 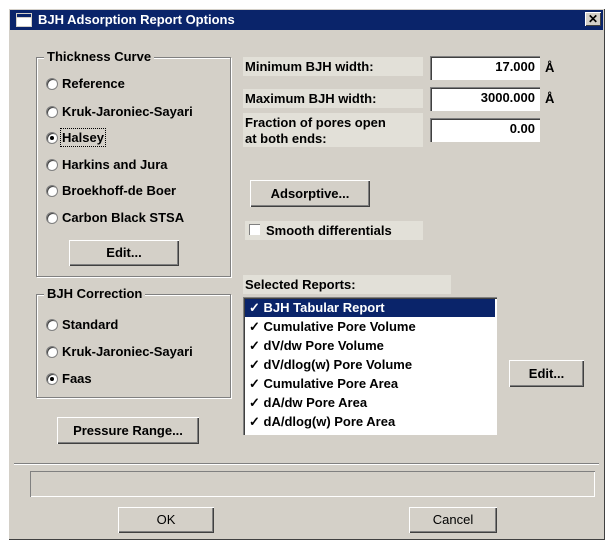 I want to click on radio-standard: Standard, so click(x=82, y=324).